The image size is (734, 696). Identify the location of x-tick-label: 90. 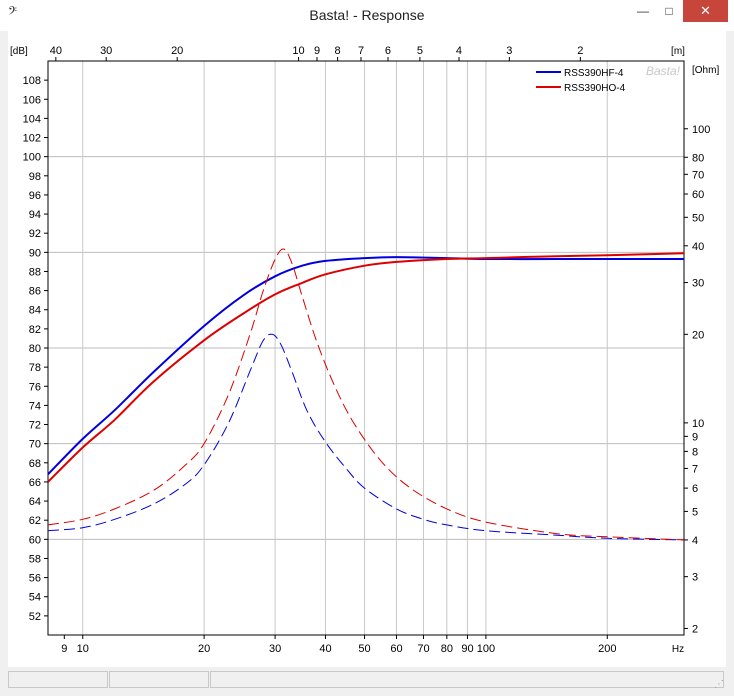
(467, 649).